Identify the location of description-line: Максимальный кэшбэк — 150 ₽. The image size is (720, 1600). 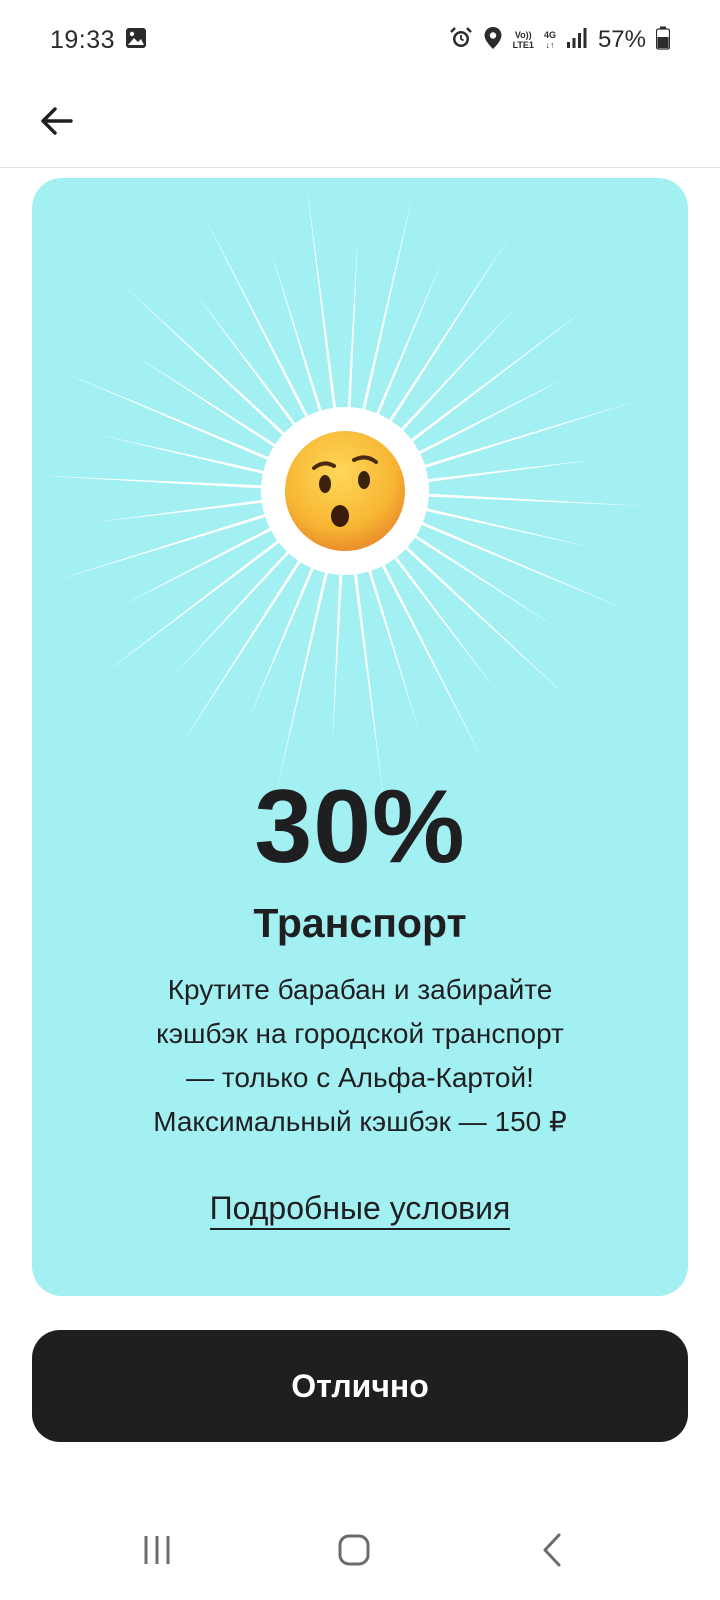
(360, 1121).